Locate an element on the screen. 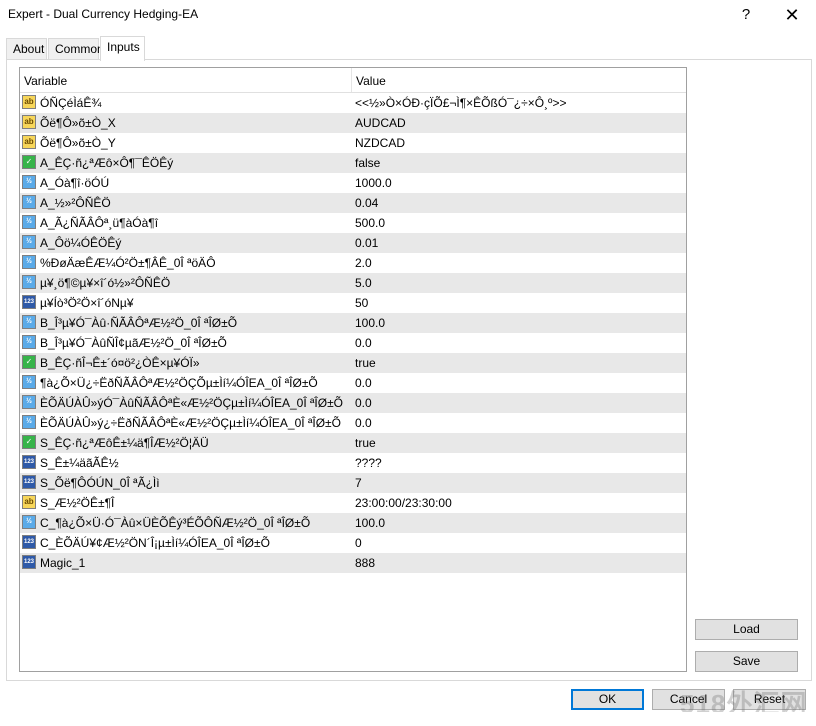 The image size is (816, 726). variable-value: NZDCAD is located at coordinates (380, 143).